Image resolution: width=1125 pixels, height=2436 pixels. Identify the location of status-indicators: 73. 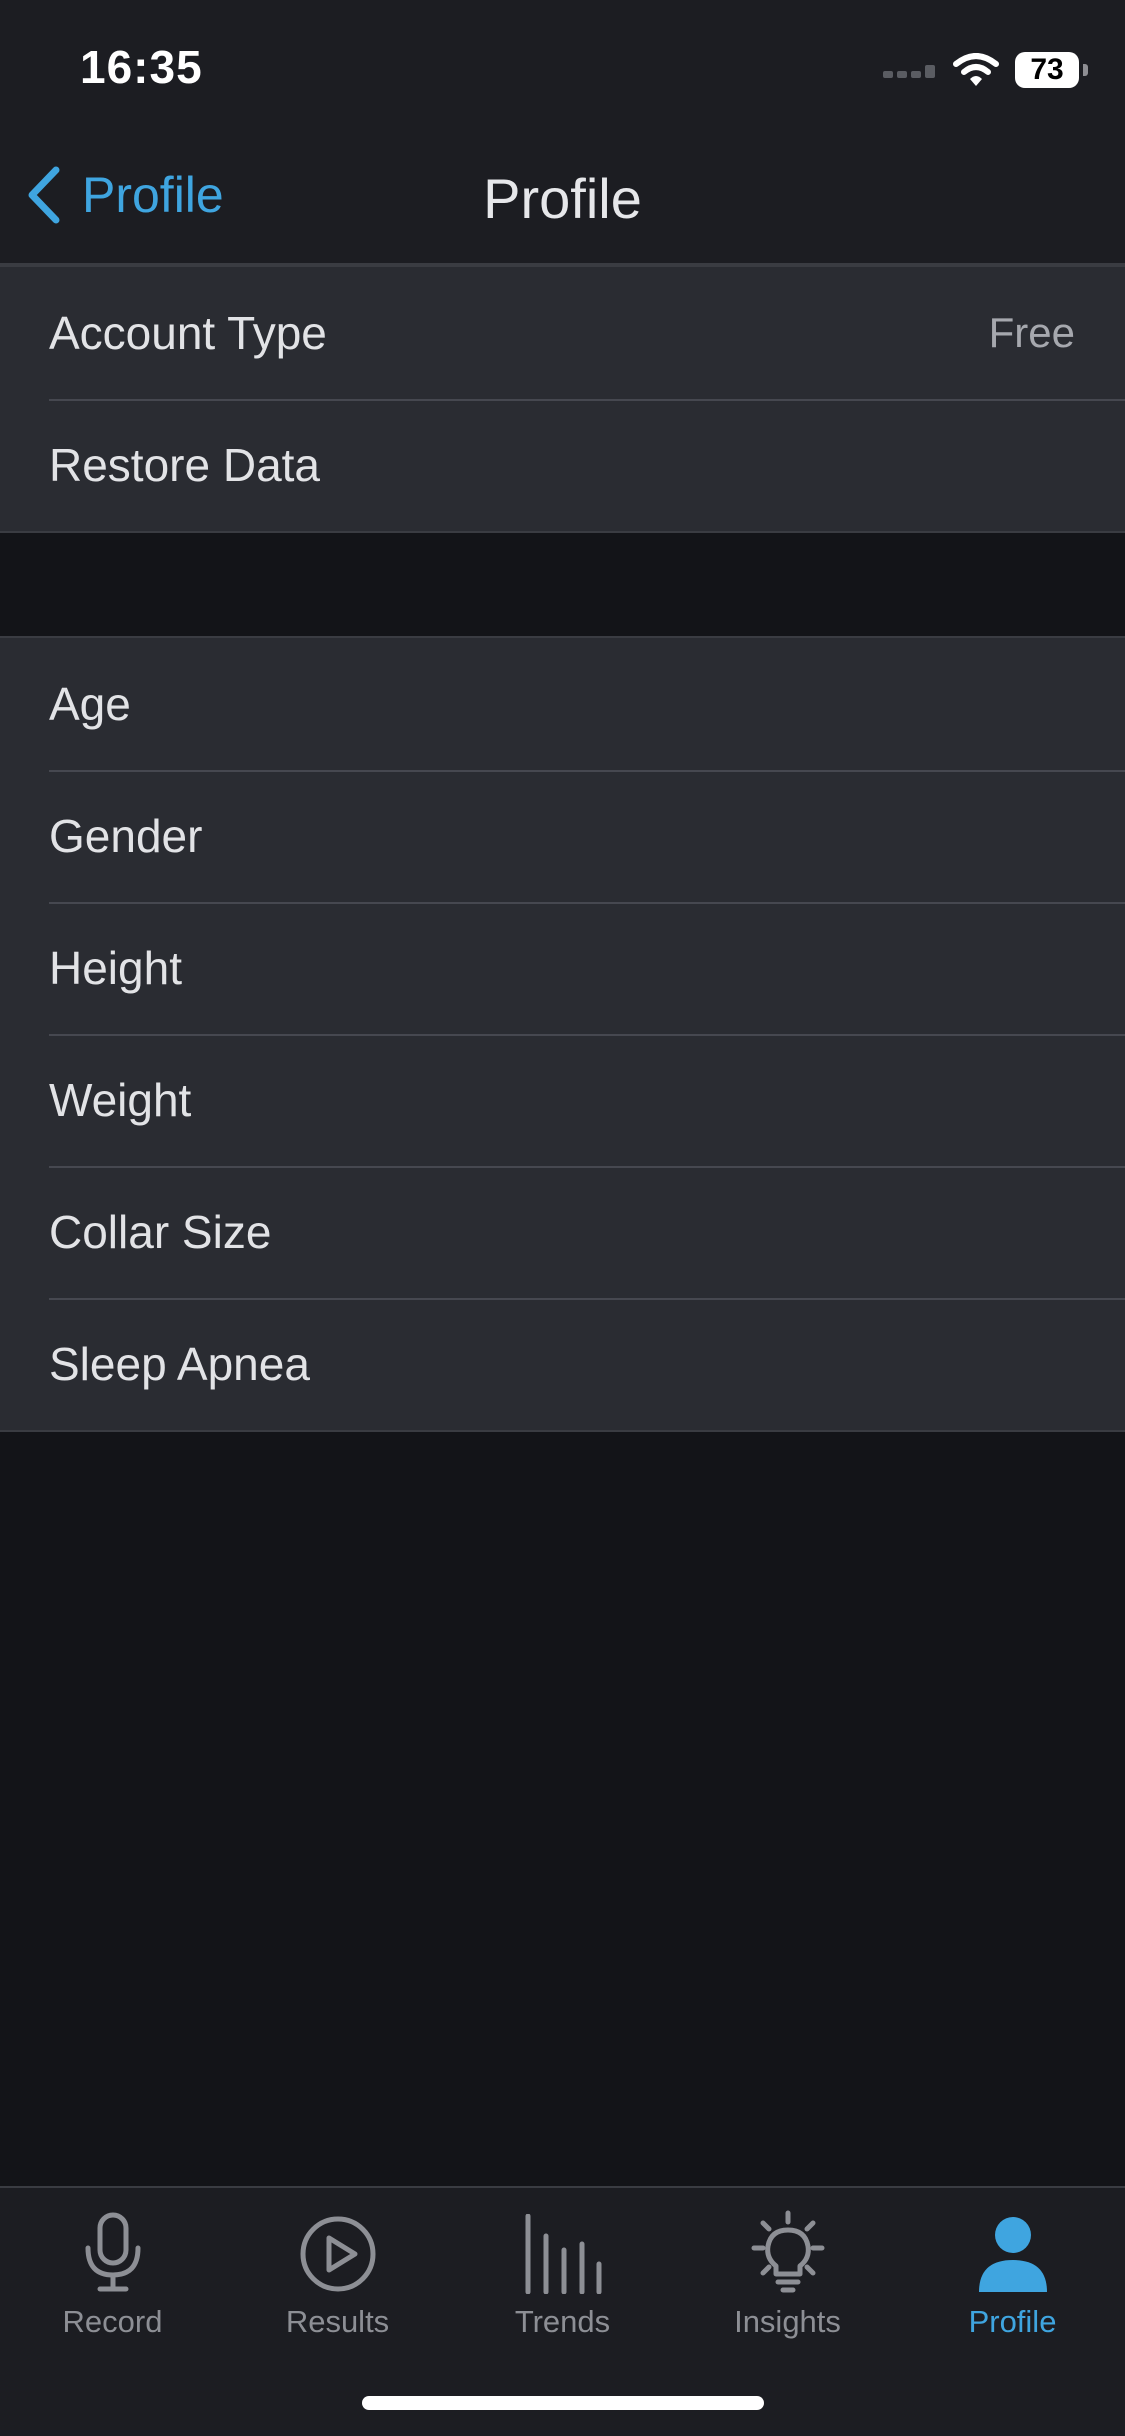
(985, 70).